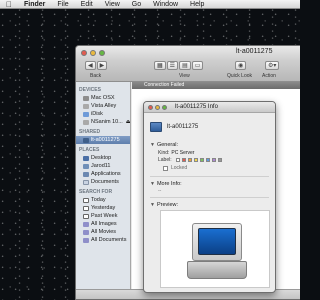  I want to click on applications-icon, so click(86, 174).